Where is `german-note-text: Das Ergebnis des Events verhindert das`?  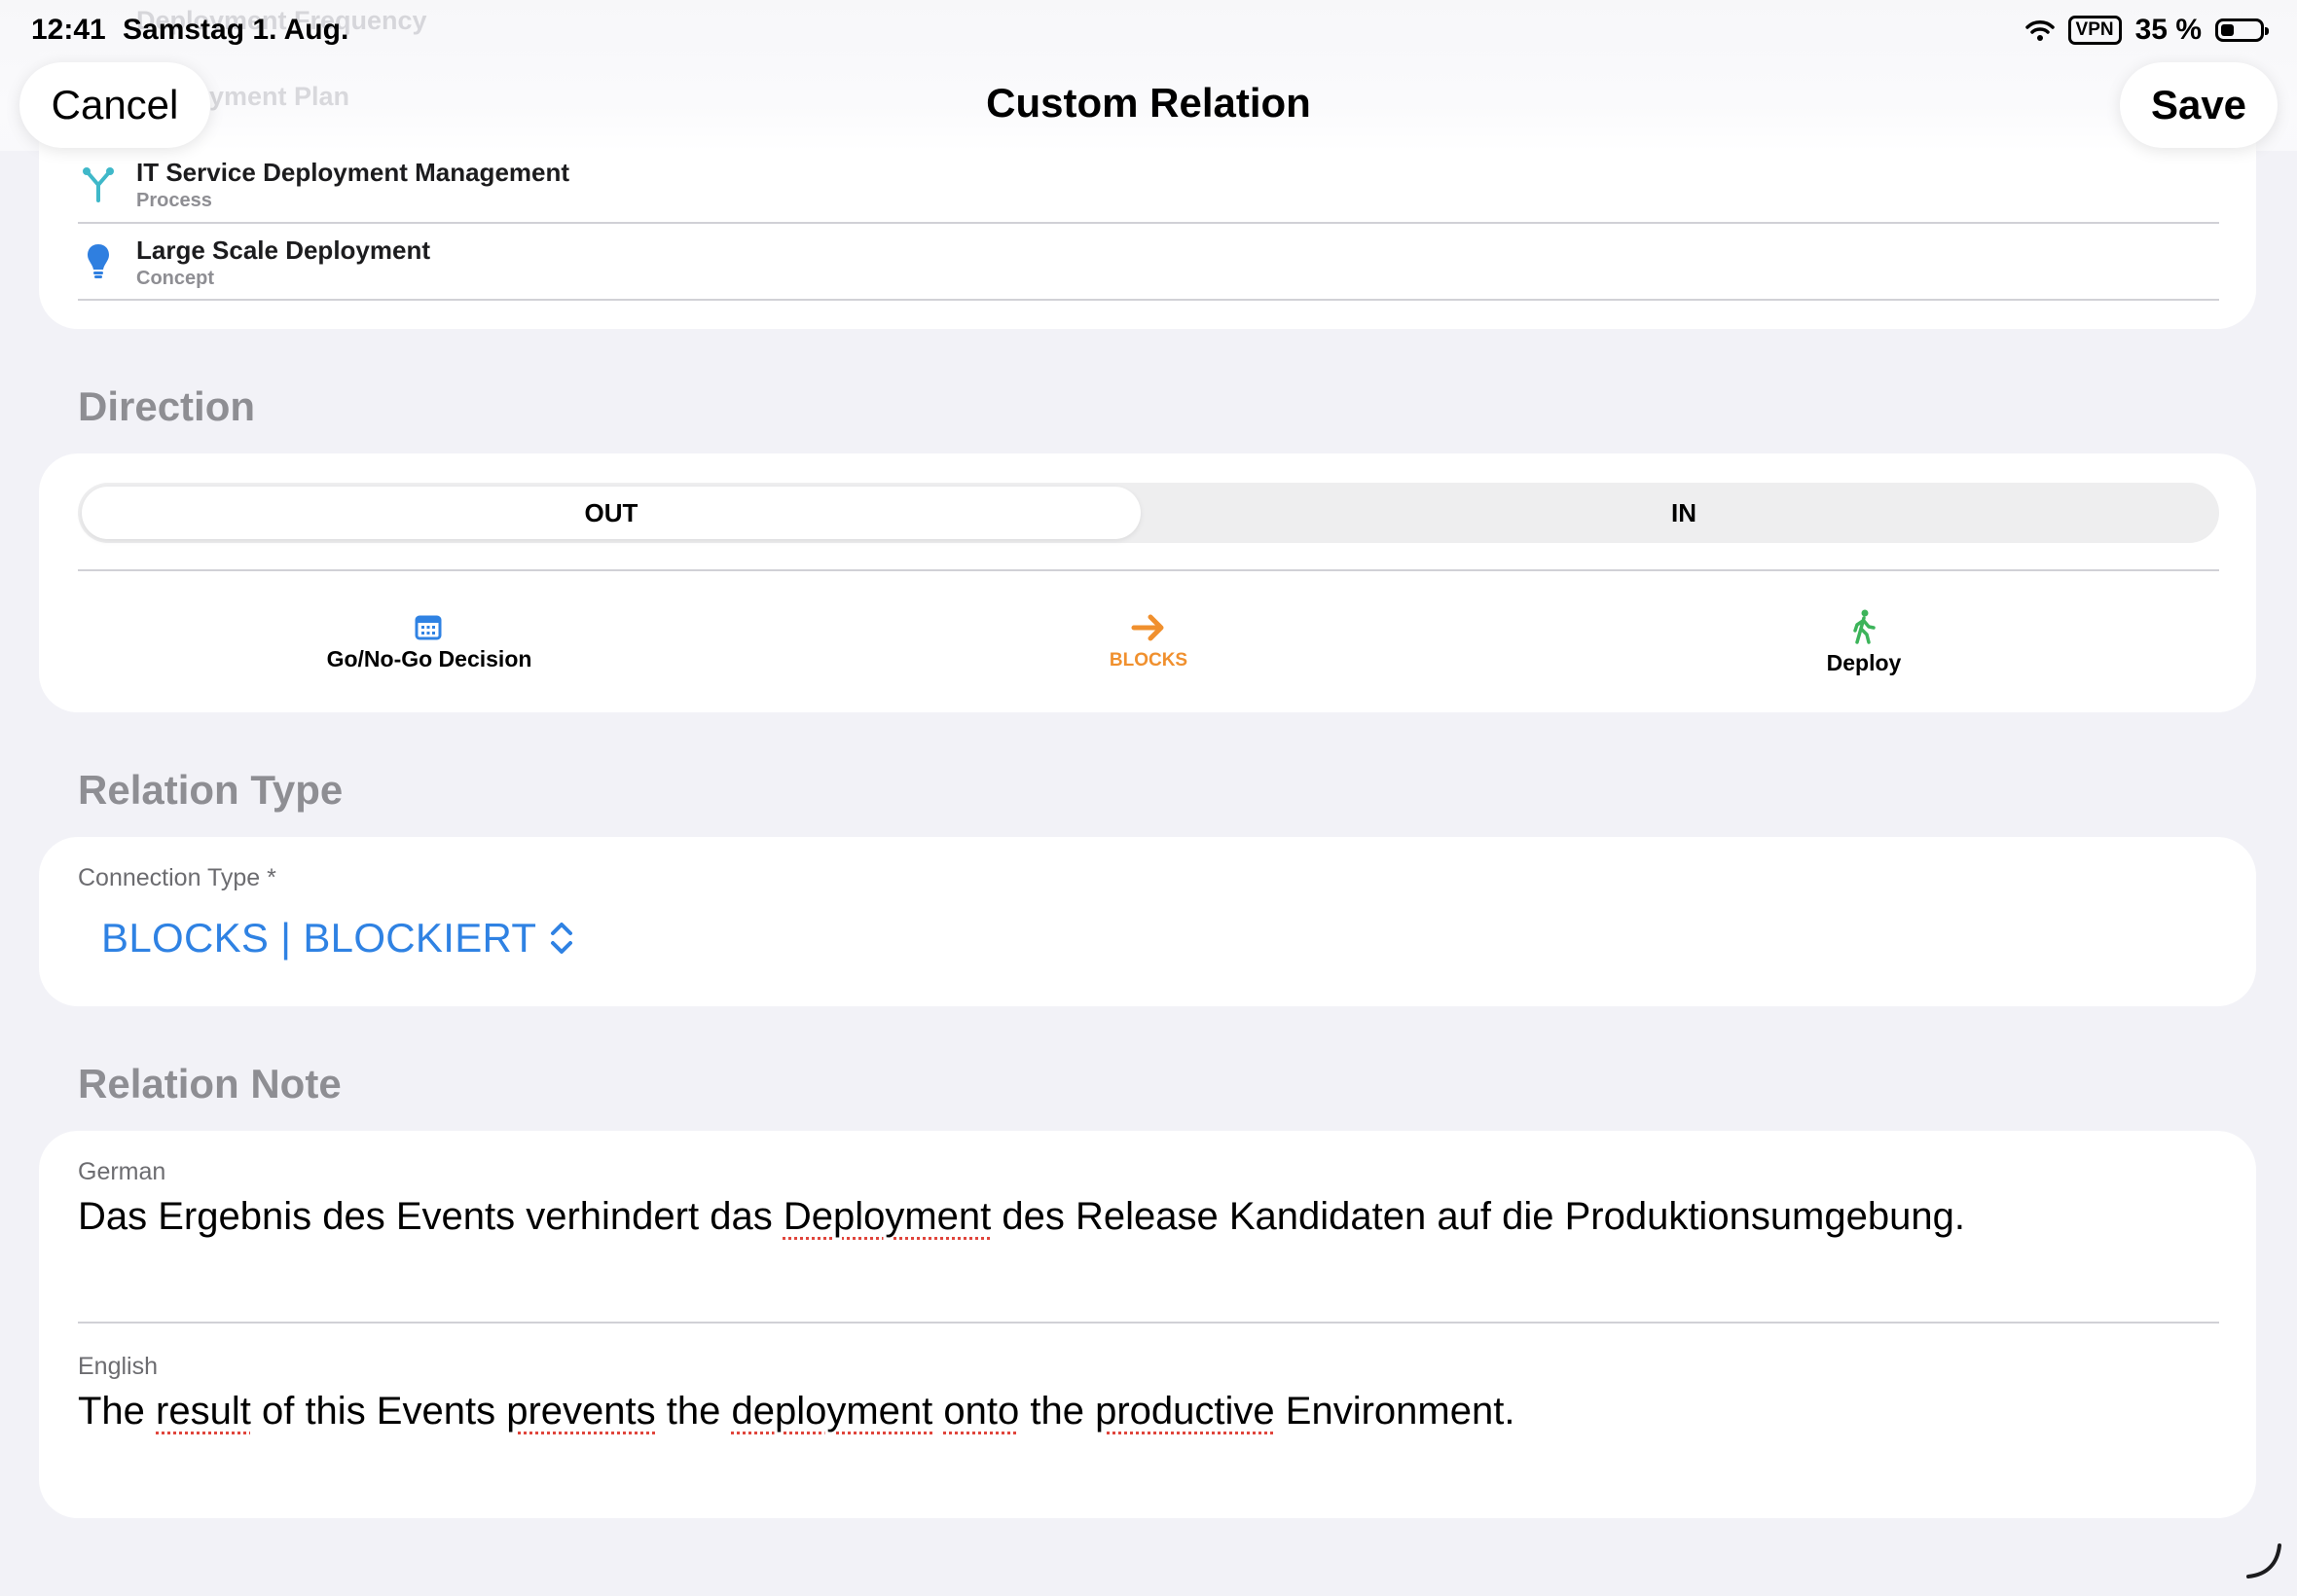 german-note-text: Das Ergebnis des Events verhindert das is located at coordinates (431, 1216).